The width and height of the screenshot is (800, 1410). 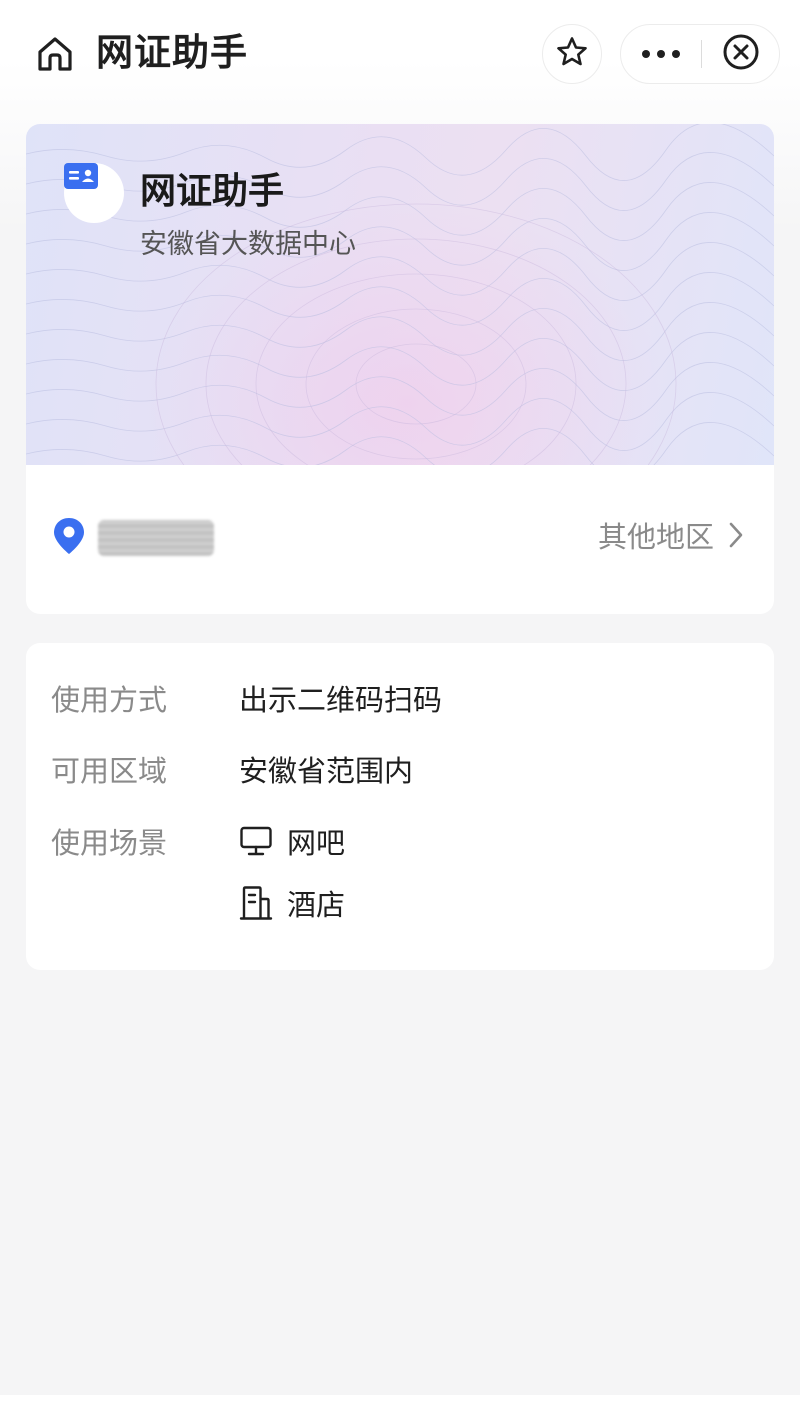 I want to click on area-value: 安徽省范围内, so click(x=326, y=771).